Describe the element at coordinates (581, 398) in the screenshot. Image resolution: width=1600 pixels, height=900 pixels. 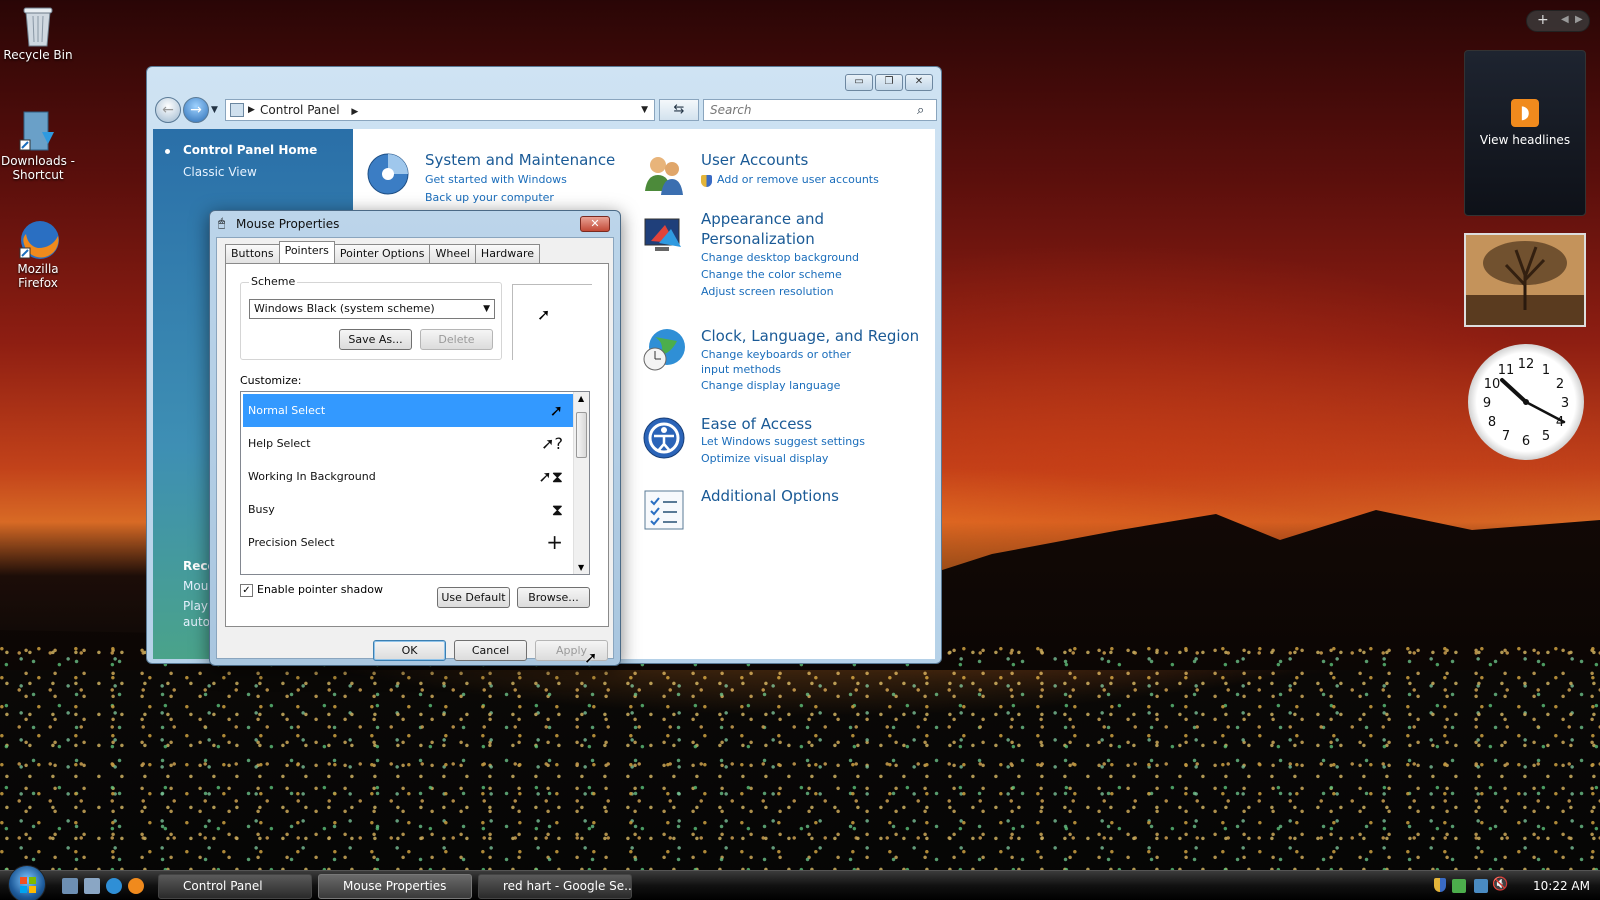
I see `scroll-up-icon: ▲` at that location.